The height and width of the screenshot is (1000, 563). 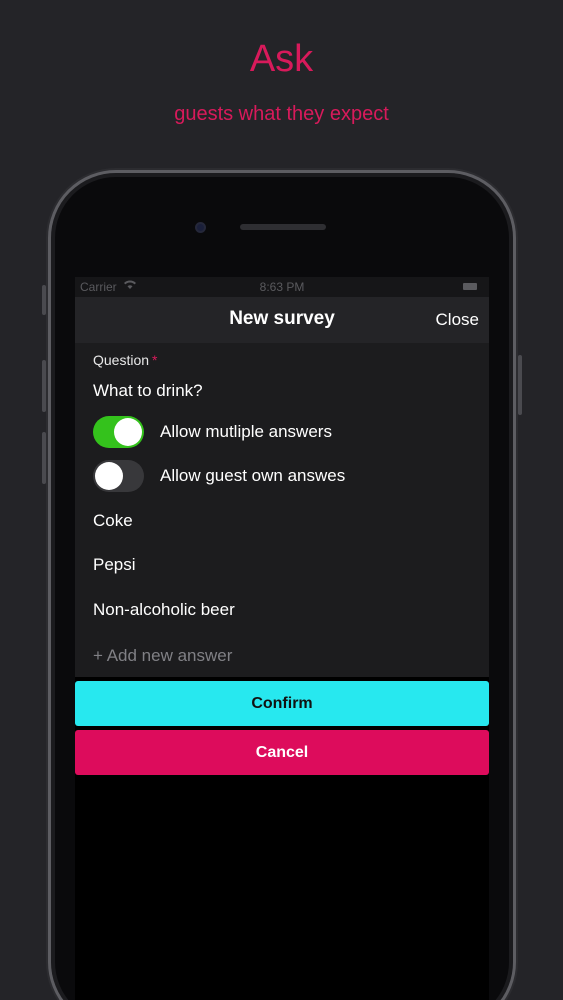 What do you see at coordinates (44, 386) in the screenshot?
I see `volume-down-button` at bounding box center [44, 386].